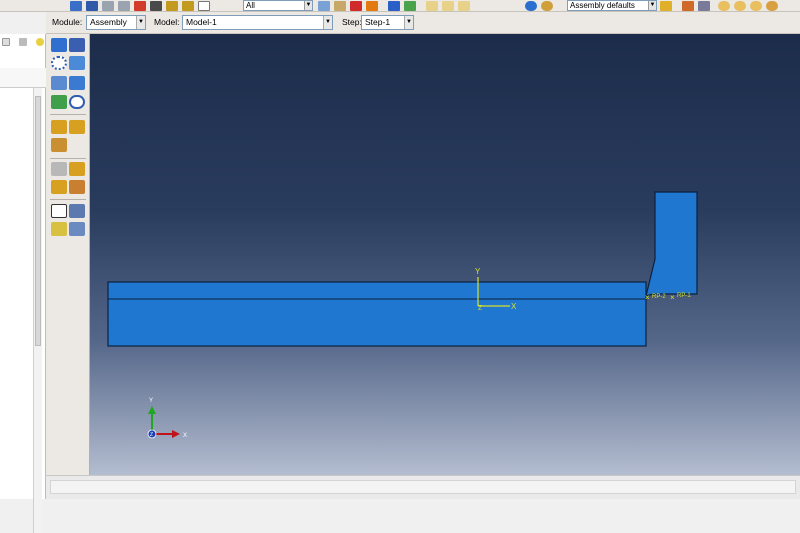 This screenshot has width=800, height=533. What do you see at coordinates (67, 22) in the screenshot?
I see `module-label: Module:` at bounding box center [67, 22].